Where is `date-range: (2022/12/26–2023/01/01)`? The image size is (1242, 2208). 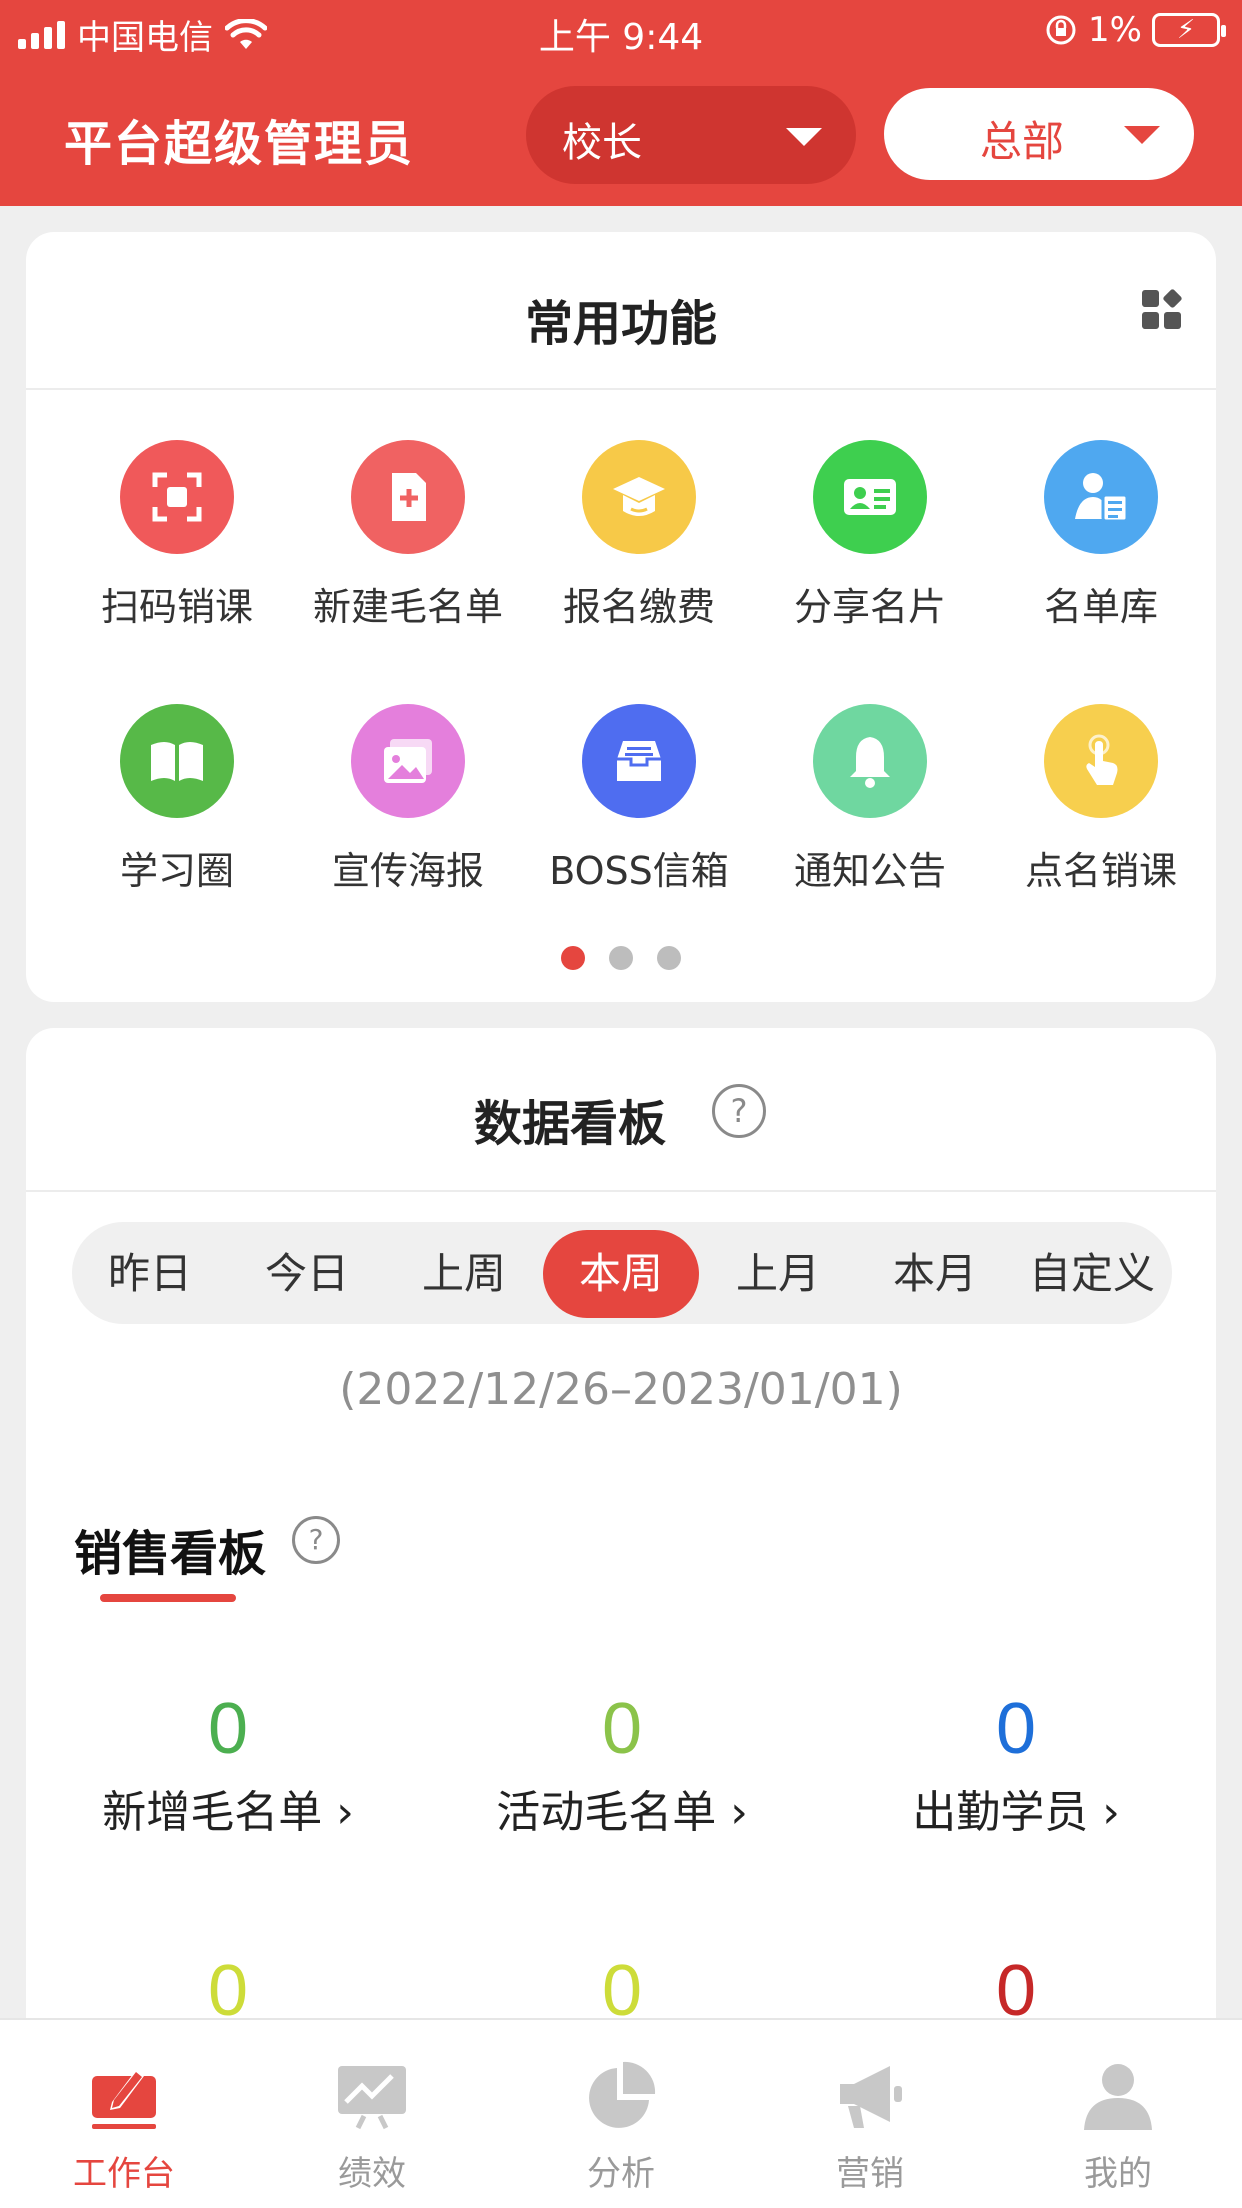 date-range: (2022/12/26–2023/01/01) is located at coordinates (621, 1389).